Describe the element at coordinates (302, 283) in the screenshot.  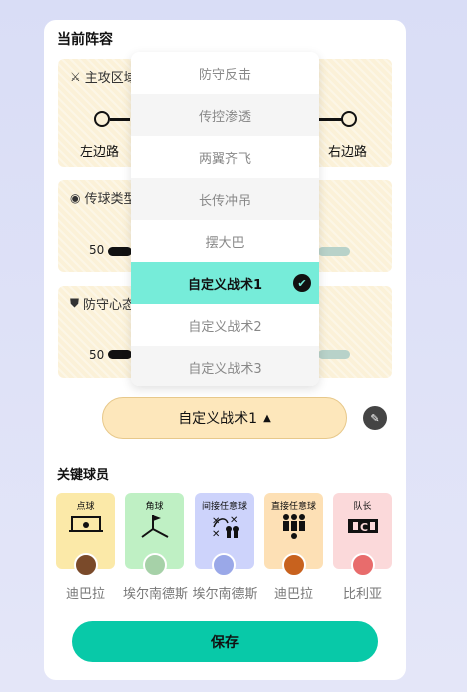
I see `check-icon: ✔` at that location.